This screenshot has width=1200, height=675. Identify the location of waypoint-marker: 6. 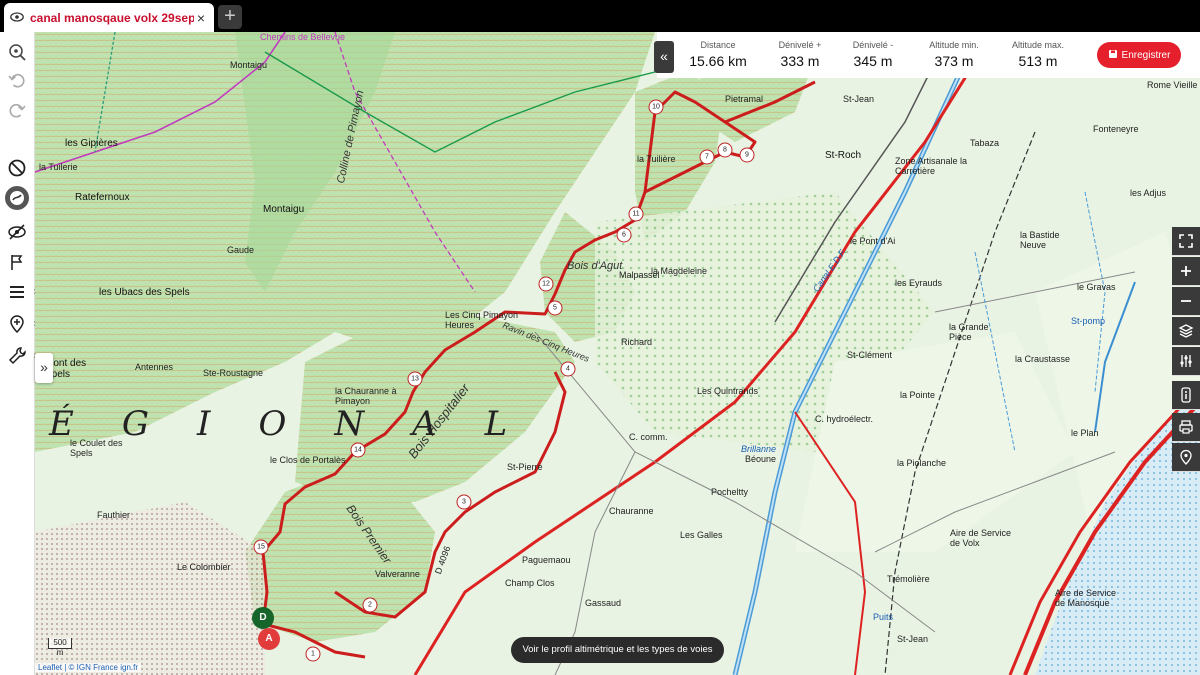
(624, 235).